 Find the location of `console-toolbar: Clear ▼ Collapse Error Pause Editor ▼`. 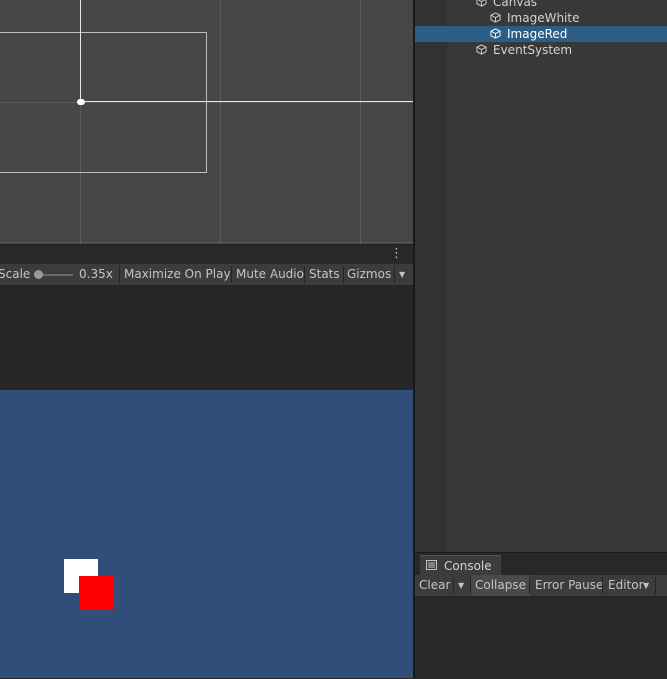

console-toolbar: Clear ▼ Collapse Error Pause Editor ▼ is located at coordinates (541, 586).